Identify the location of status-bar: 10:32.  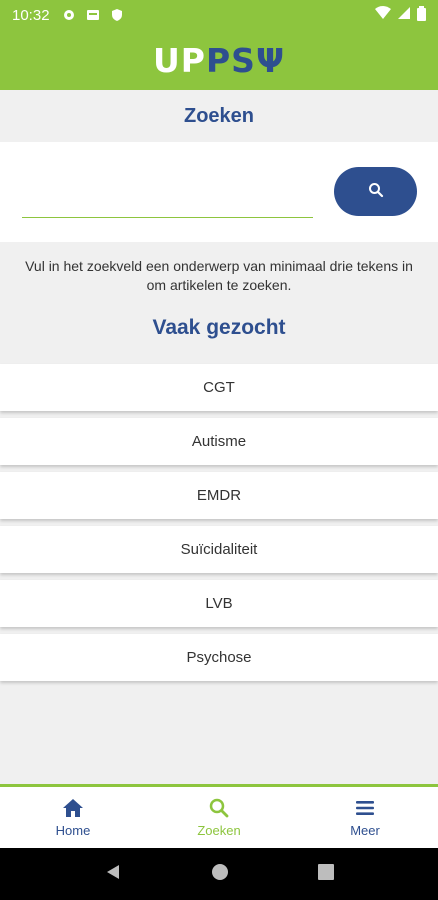
(219, 15).